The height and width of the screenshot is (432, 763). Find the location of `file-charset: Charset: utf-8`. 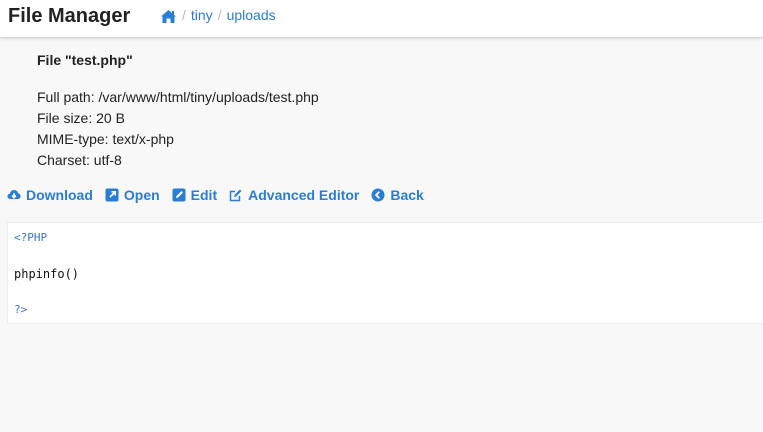

file-charset: Charset: utf-8 is located at coordinates (79, 160).